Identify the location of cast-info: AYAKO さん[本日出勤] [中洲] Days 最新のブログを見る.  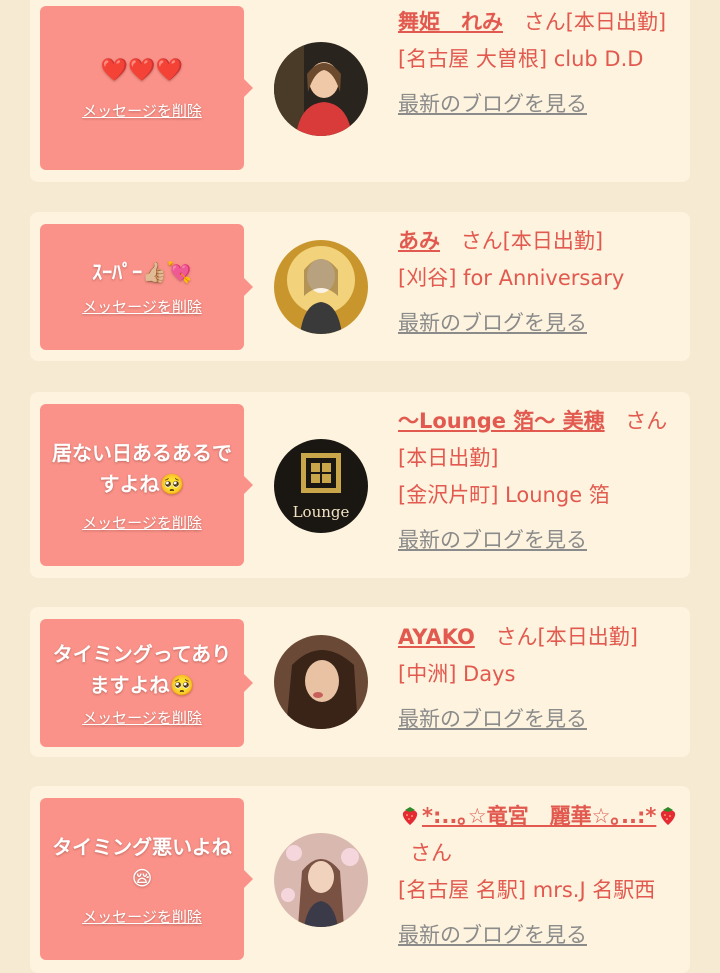
(540, 678).